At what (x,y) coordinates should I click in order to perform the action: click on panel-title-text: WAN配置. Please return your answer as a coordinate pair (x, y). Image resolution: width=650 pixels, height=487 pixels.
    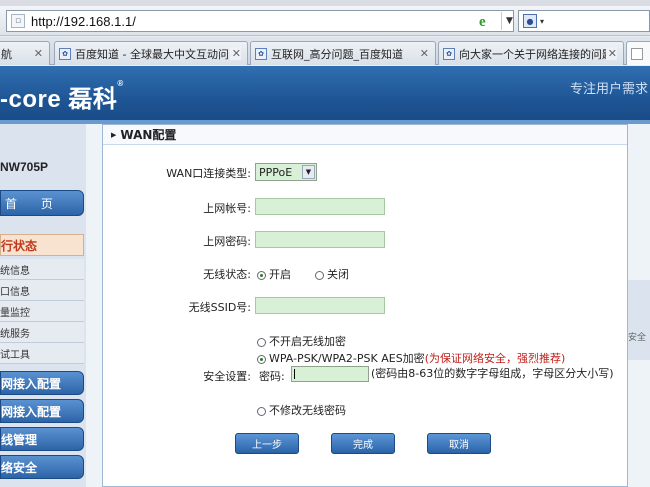
    Looking at the image, I should click on (148, 135).